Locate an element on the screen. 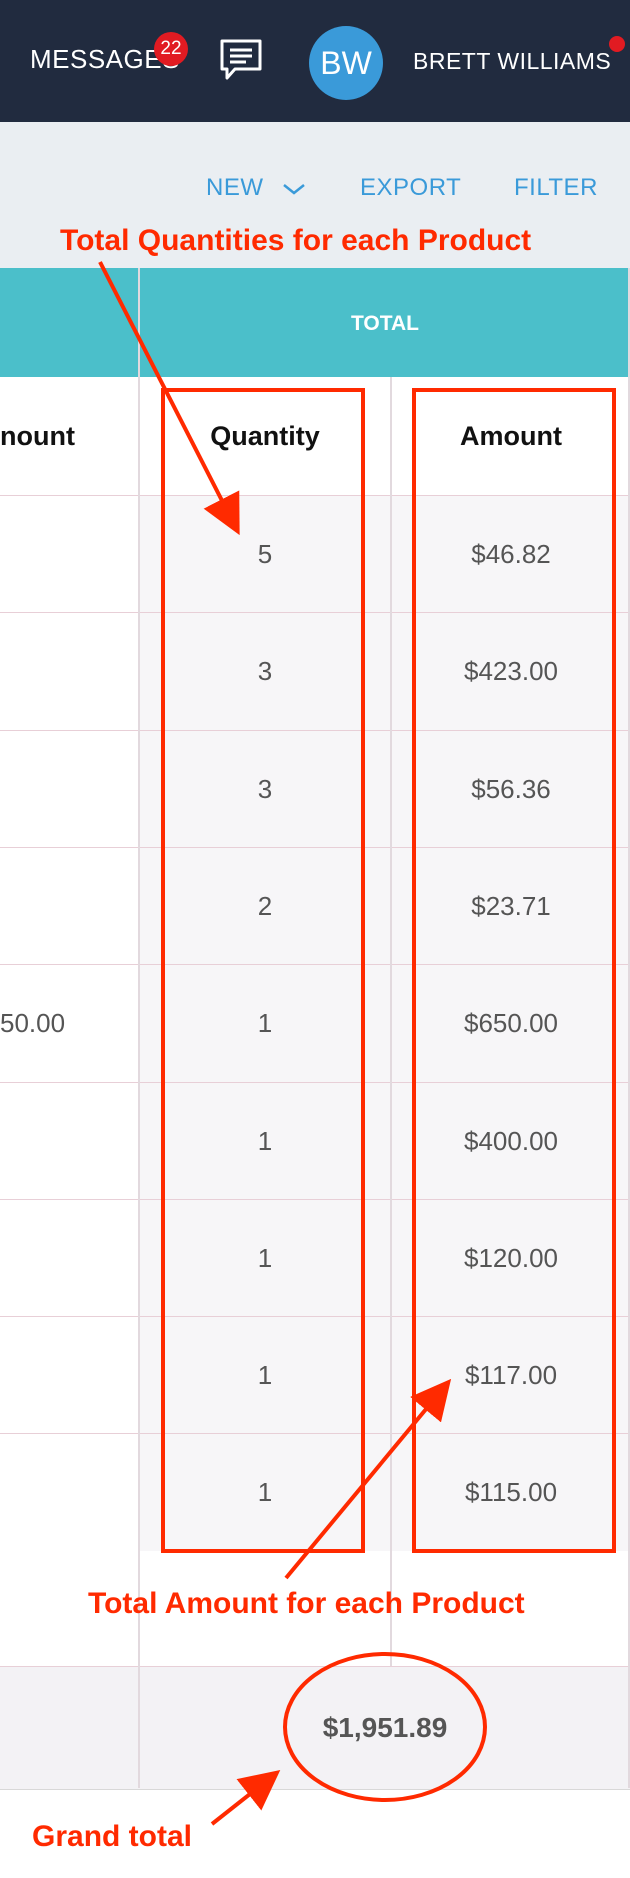 This screenshot has width=630, height=1878. amount-cell: $23.71 is located at coordinates (511, 906).